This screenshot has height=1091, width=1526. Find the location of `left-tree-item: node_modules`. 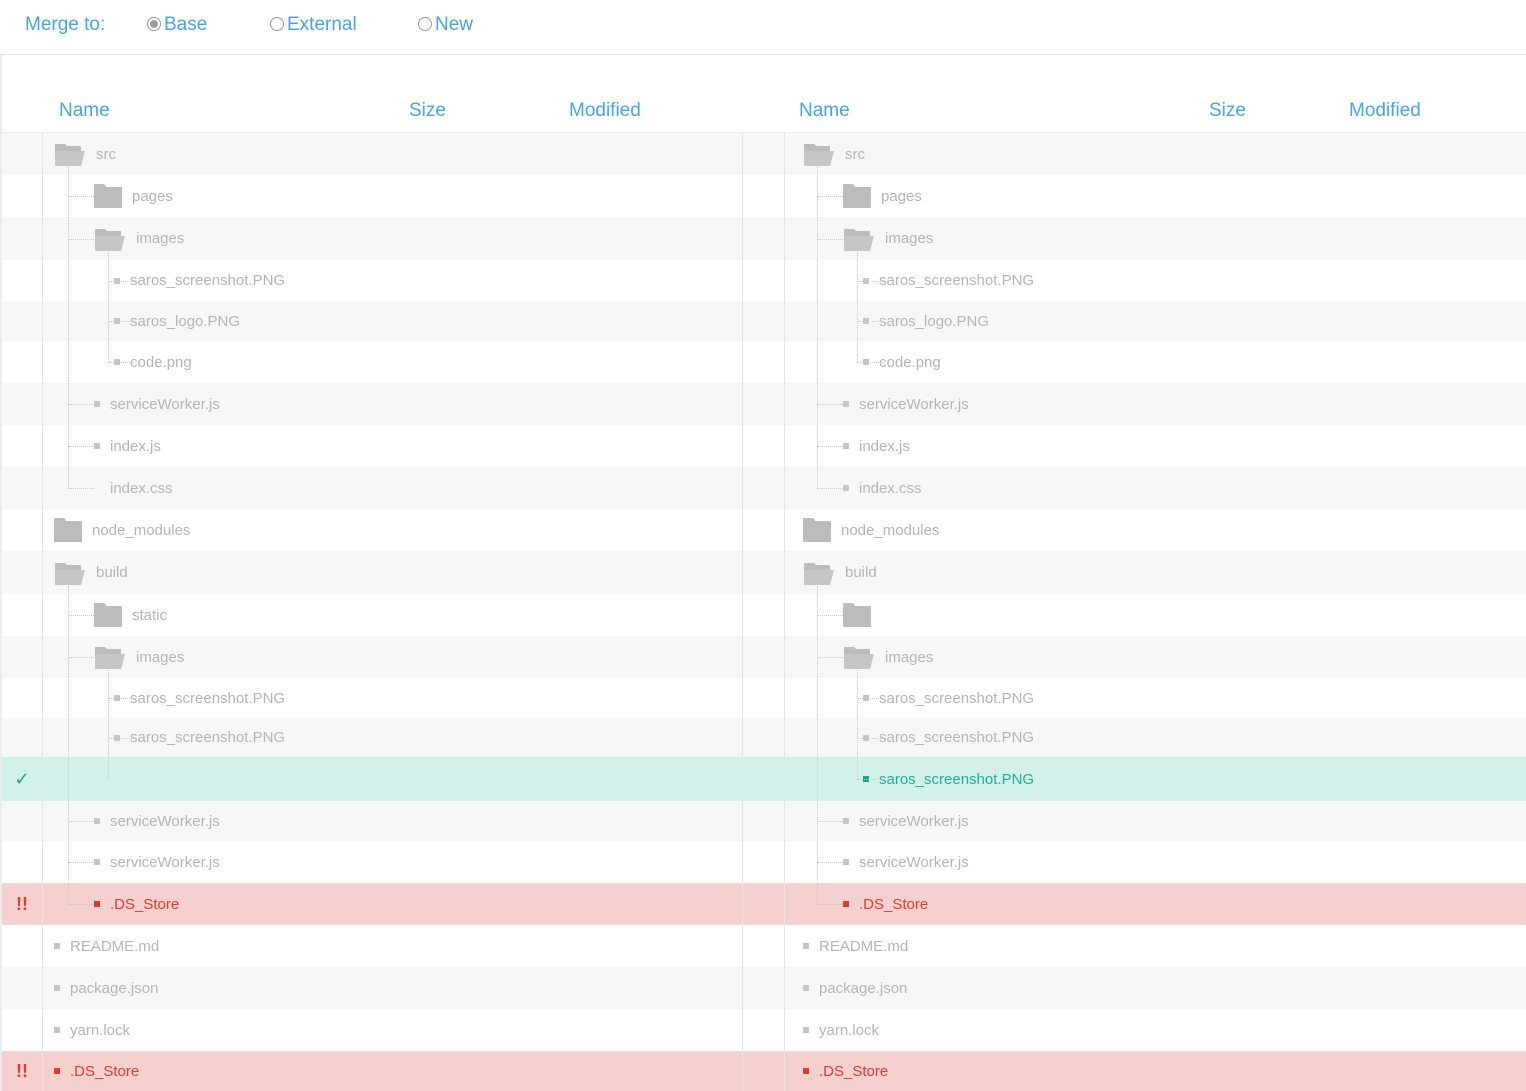

left-tree-item: node_modules is located at coordinates (122, 530).